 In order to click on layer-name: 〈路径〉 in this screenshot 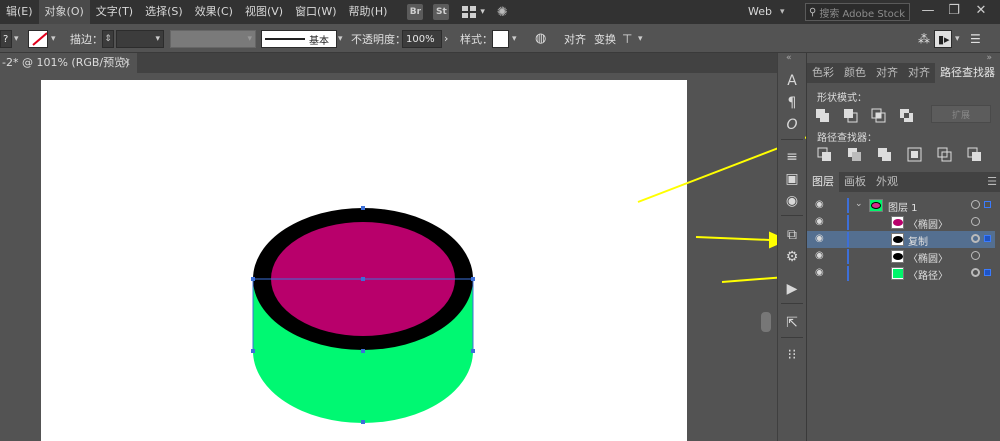, I will do `click(928, 274)`.